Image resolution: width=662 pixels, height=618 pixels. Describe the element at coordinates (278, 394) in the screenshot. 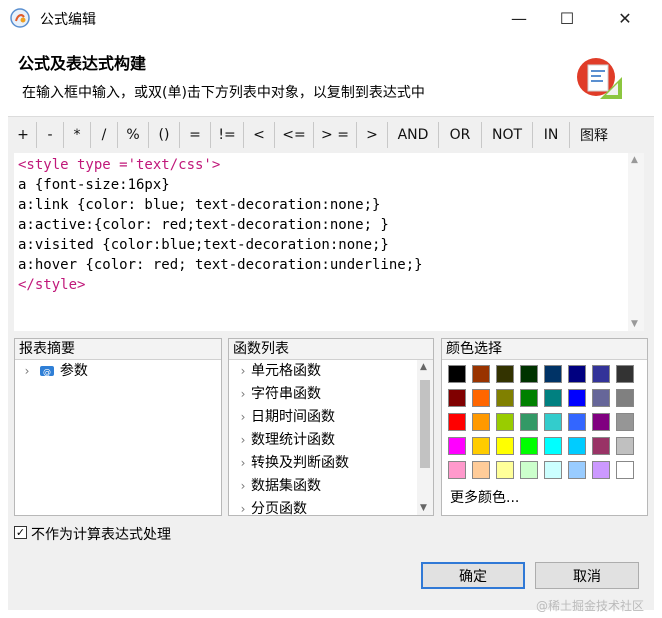

I see `function-item: › 字符串函数` at that location.